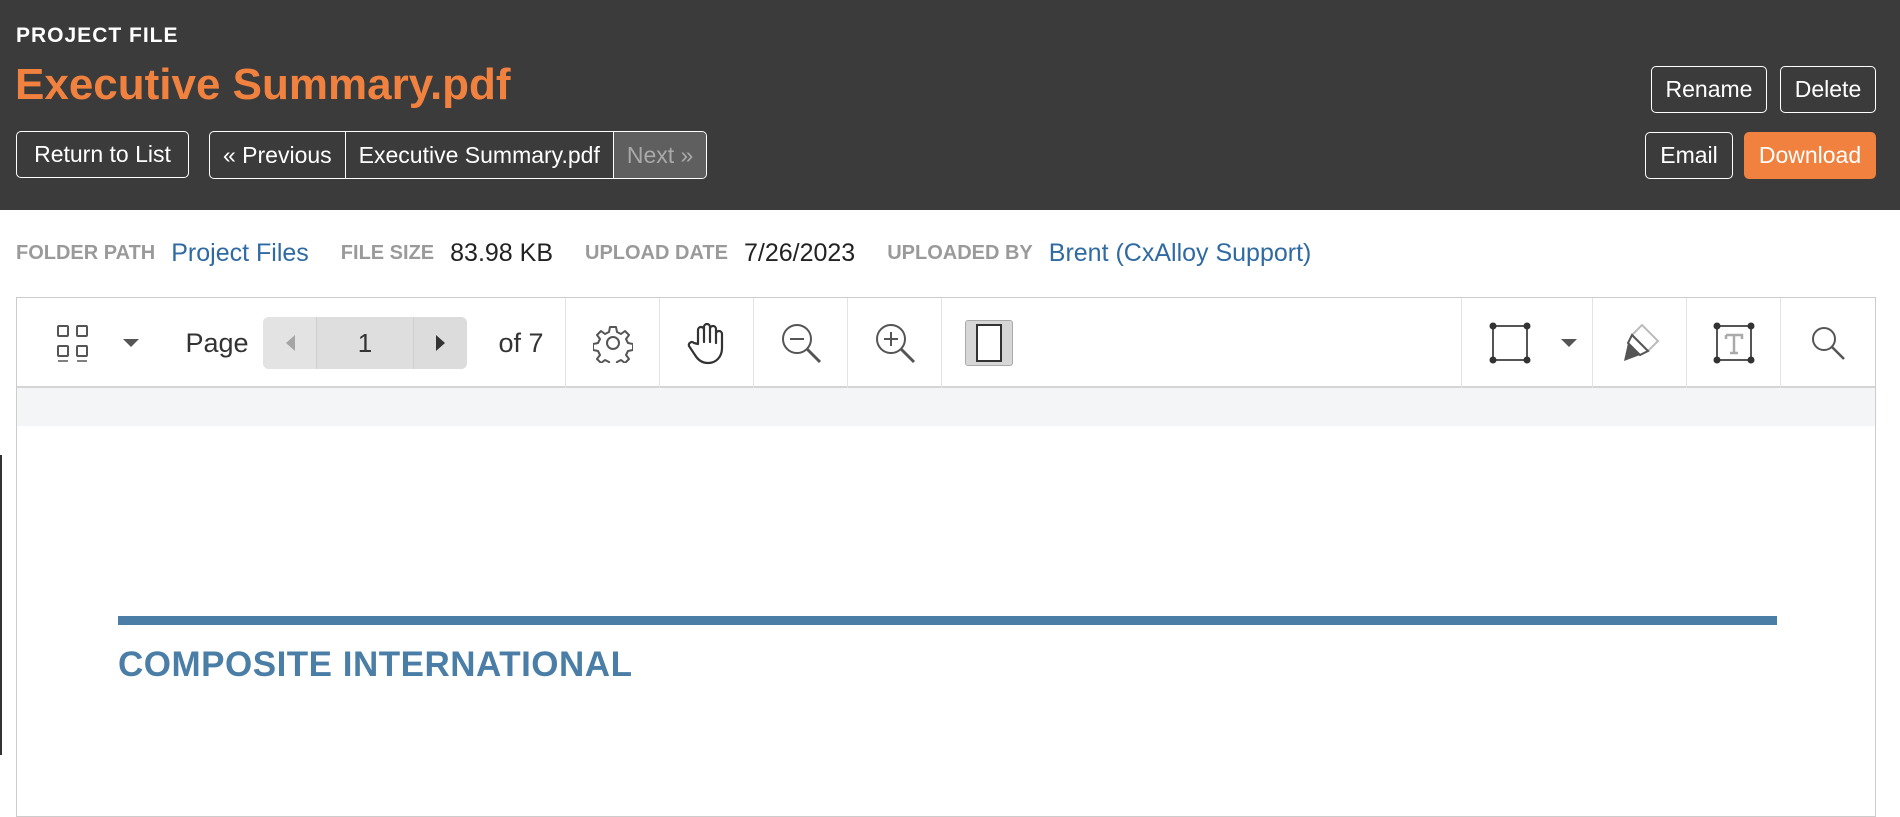  What do you see at coordinates (1689, 155) in the screenshot?
I see `email-button: Email` at bounding box center [1689, 155].